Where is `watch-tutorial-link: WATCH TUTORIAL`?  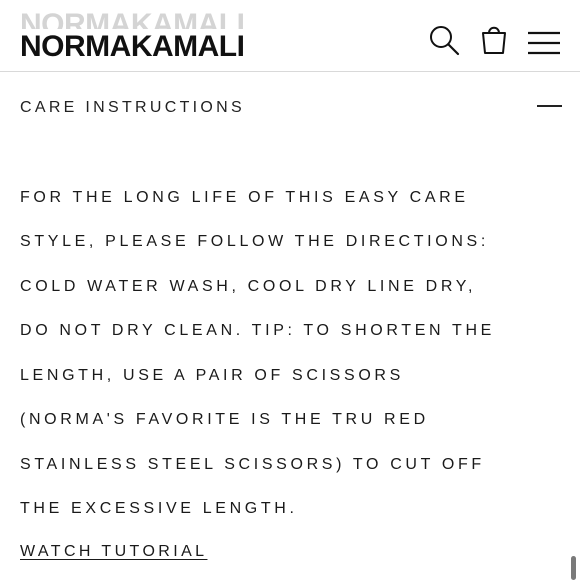
watch-tutorial-link: WATCH TUTORIAL is located at coordinates (113, 552).